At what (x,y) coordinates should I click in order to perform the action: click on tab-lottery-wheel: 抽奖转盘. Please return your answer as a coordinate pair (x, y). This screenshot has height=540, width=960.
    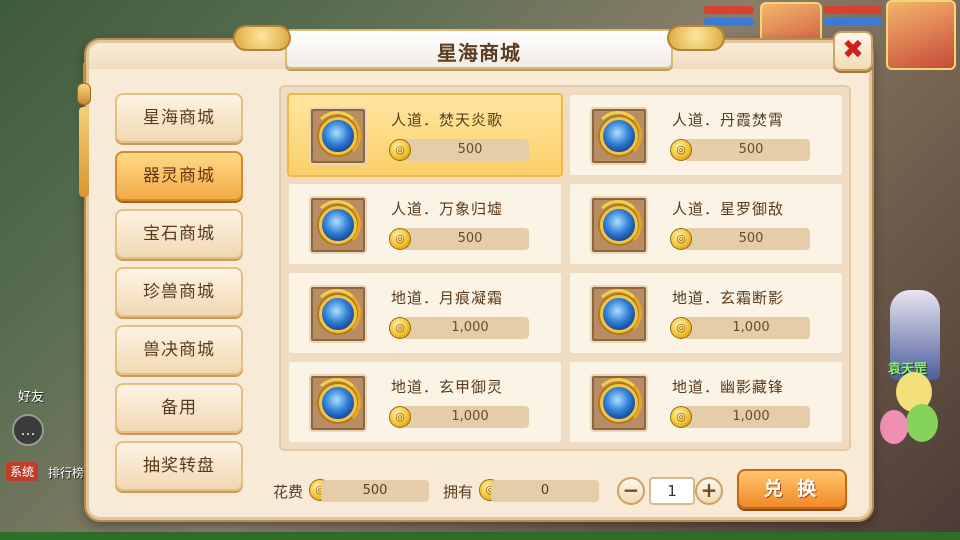
    Looking at the image, I should click on (179, 466).